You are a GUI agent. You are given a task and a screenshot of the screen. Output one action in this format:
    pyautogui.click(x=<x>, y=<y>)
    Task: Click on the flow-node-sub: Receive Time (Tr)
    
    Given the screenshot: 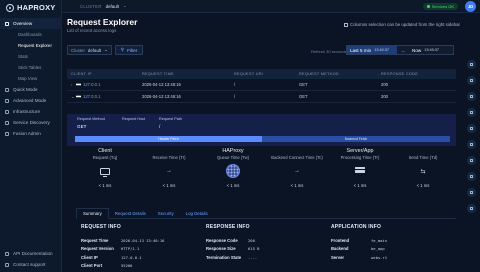 What is the action you would take?
    pyautogui.click(x=169, y=157)
    